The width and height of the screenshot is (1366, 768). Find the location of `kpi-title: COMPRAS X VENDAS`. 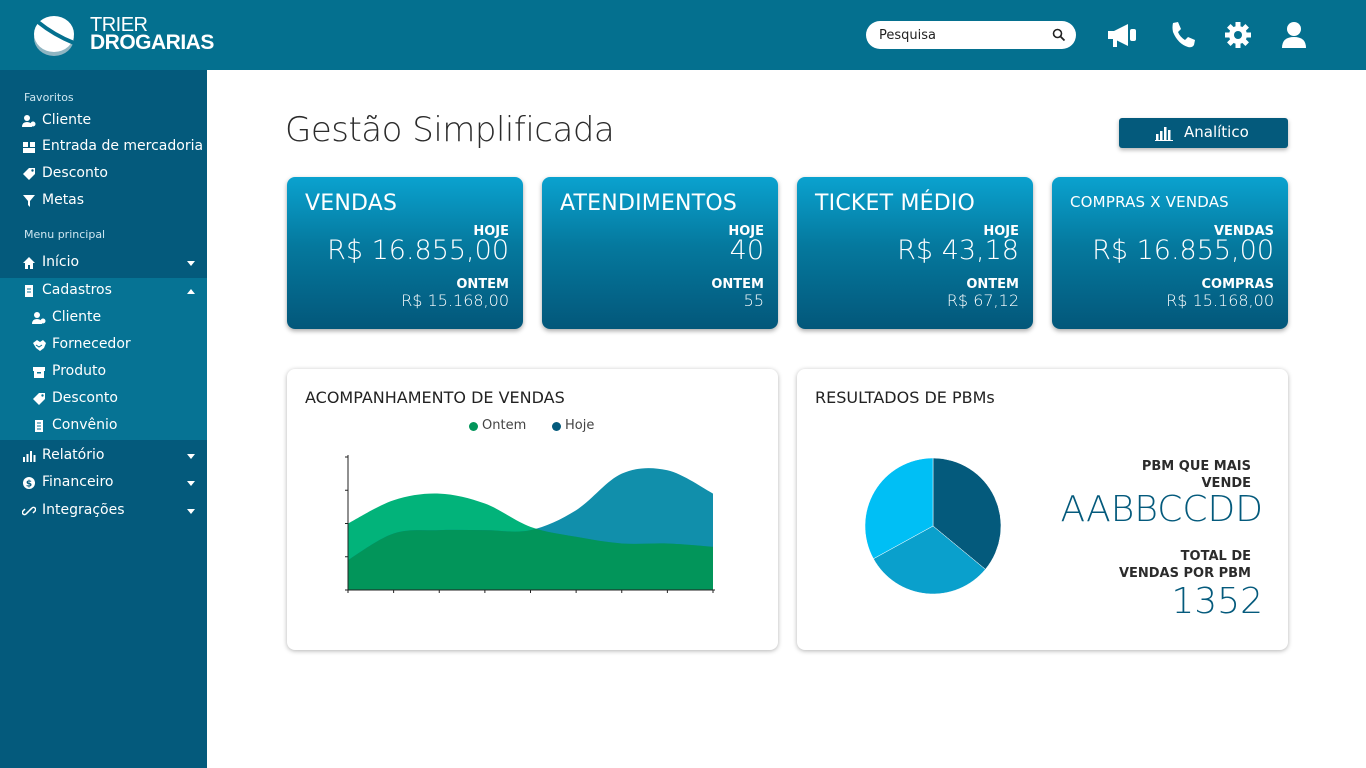

kpi-title: COMPRAS X VENDAS is located at coordinates (1149, 202).